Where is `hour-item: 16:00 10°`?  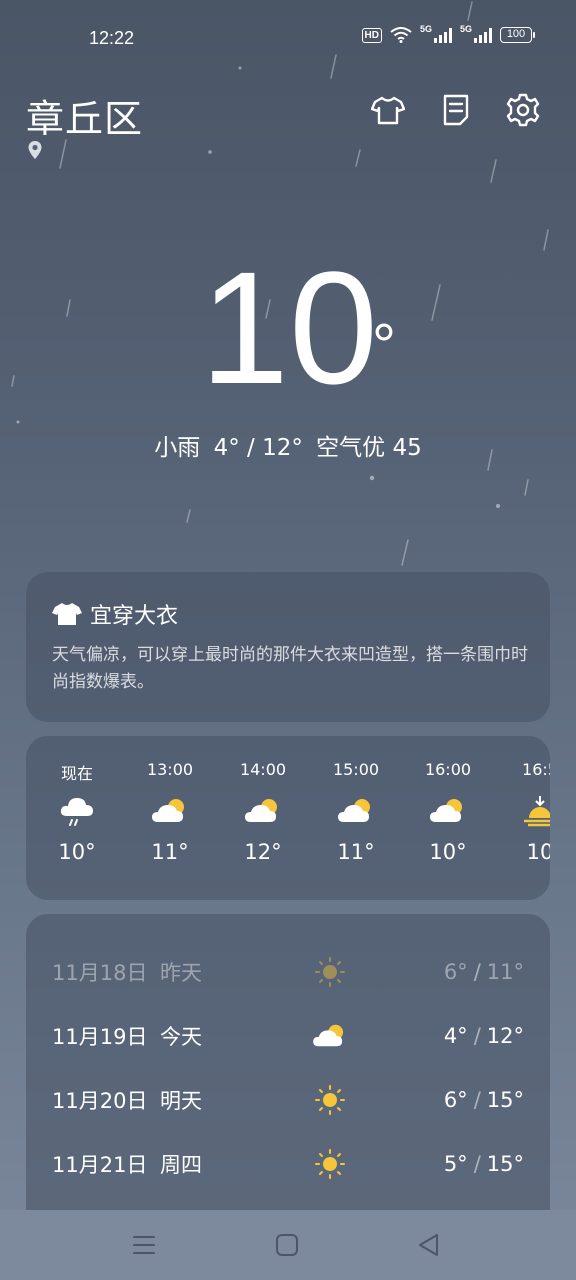 hour-item: 16:00 10° is located at coordinates (448, 812).